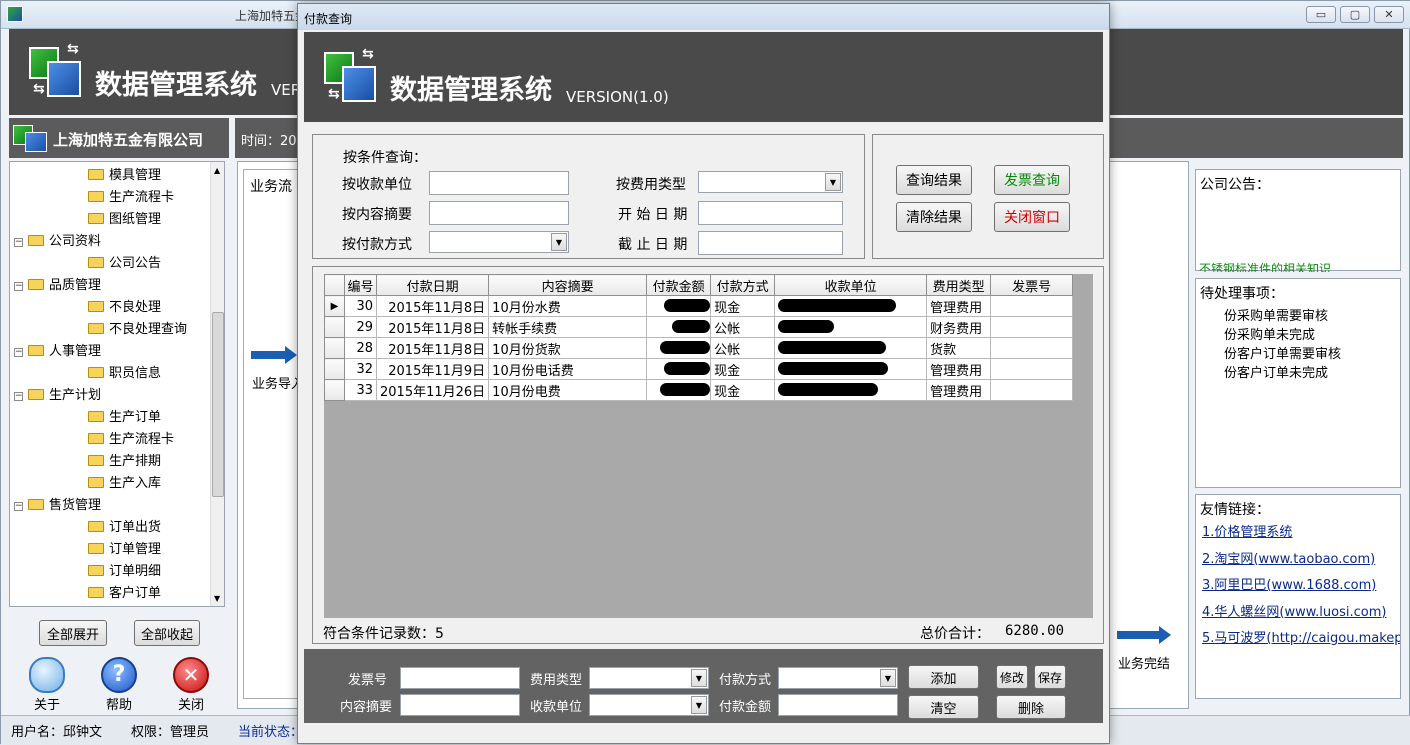 The image size is (1410, 745). Describe the element at coordinates (124, 571) in the screenshot. I see `tree-node: 订单明细` at that location.